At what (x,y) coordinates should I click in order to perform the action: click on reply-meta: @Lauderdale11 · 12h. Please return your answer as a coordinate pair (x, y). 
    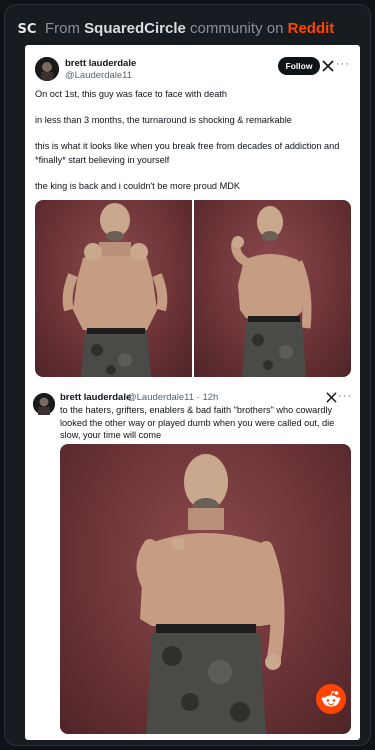
    Looking at the image, I should click on (172, 397).